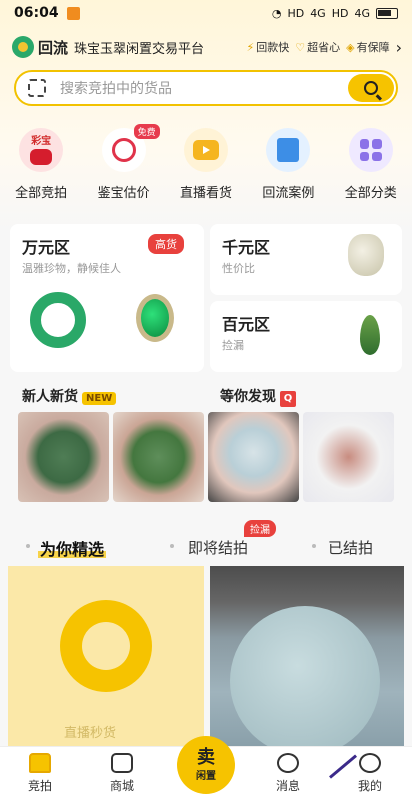 This screenshot has width=412, height=800. Describe the element at coordinates (41, 193) in the screenshot. I see `category-label: 全部竞拍` at that location.